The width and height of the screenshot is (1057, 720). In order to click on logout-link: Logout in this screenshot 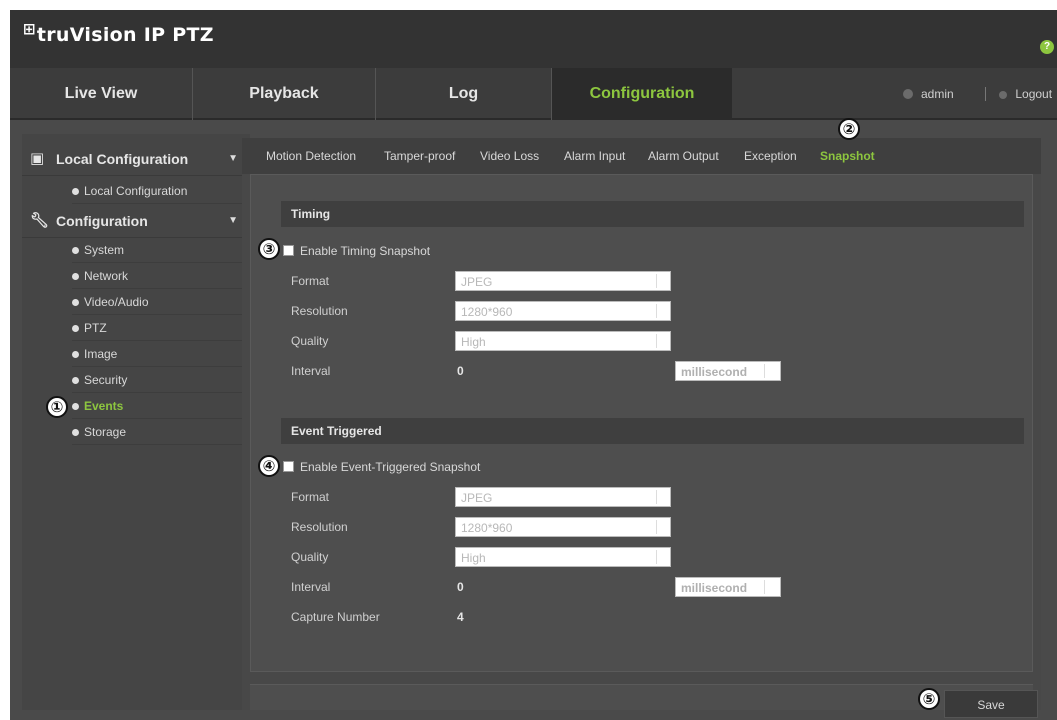, I will do `click(1018, 94)`.